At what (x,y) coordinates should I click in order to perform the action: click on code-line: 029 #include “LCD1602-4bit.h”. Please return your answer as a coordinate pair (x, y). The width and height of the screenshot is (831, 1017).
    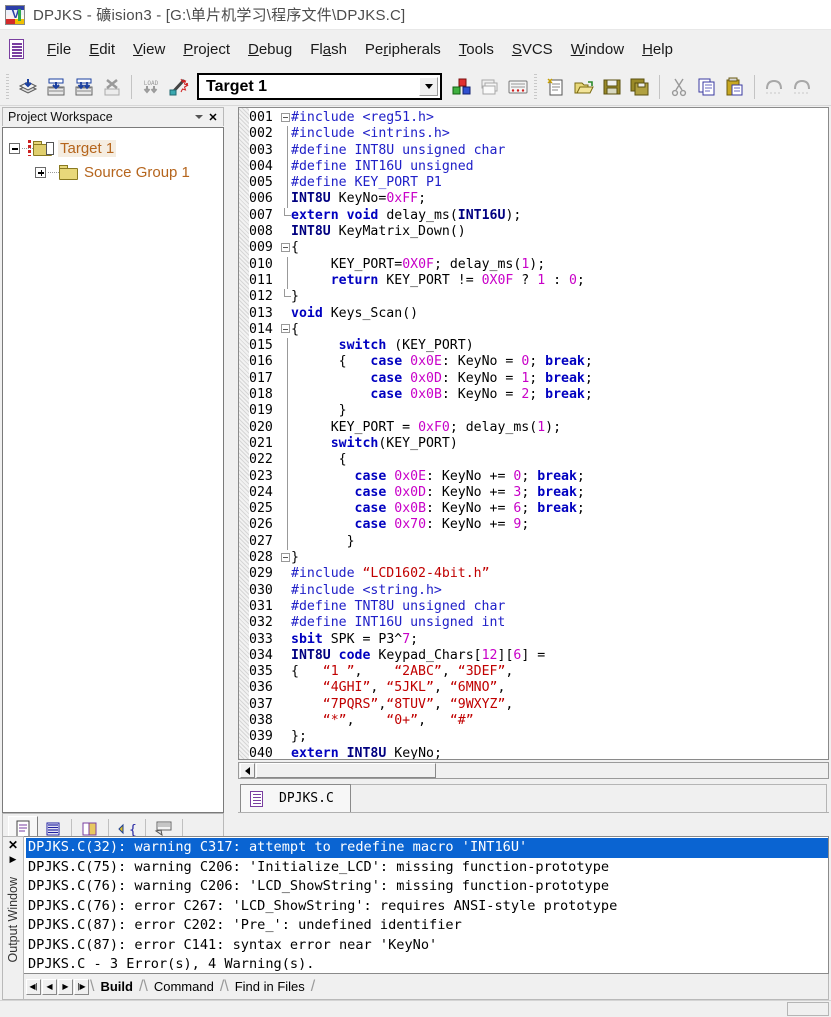
    Looking at the image, I should click on (538, 574).